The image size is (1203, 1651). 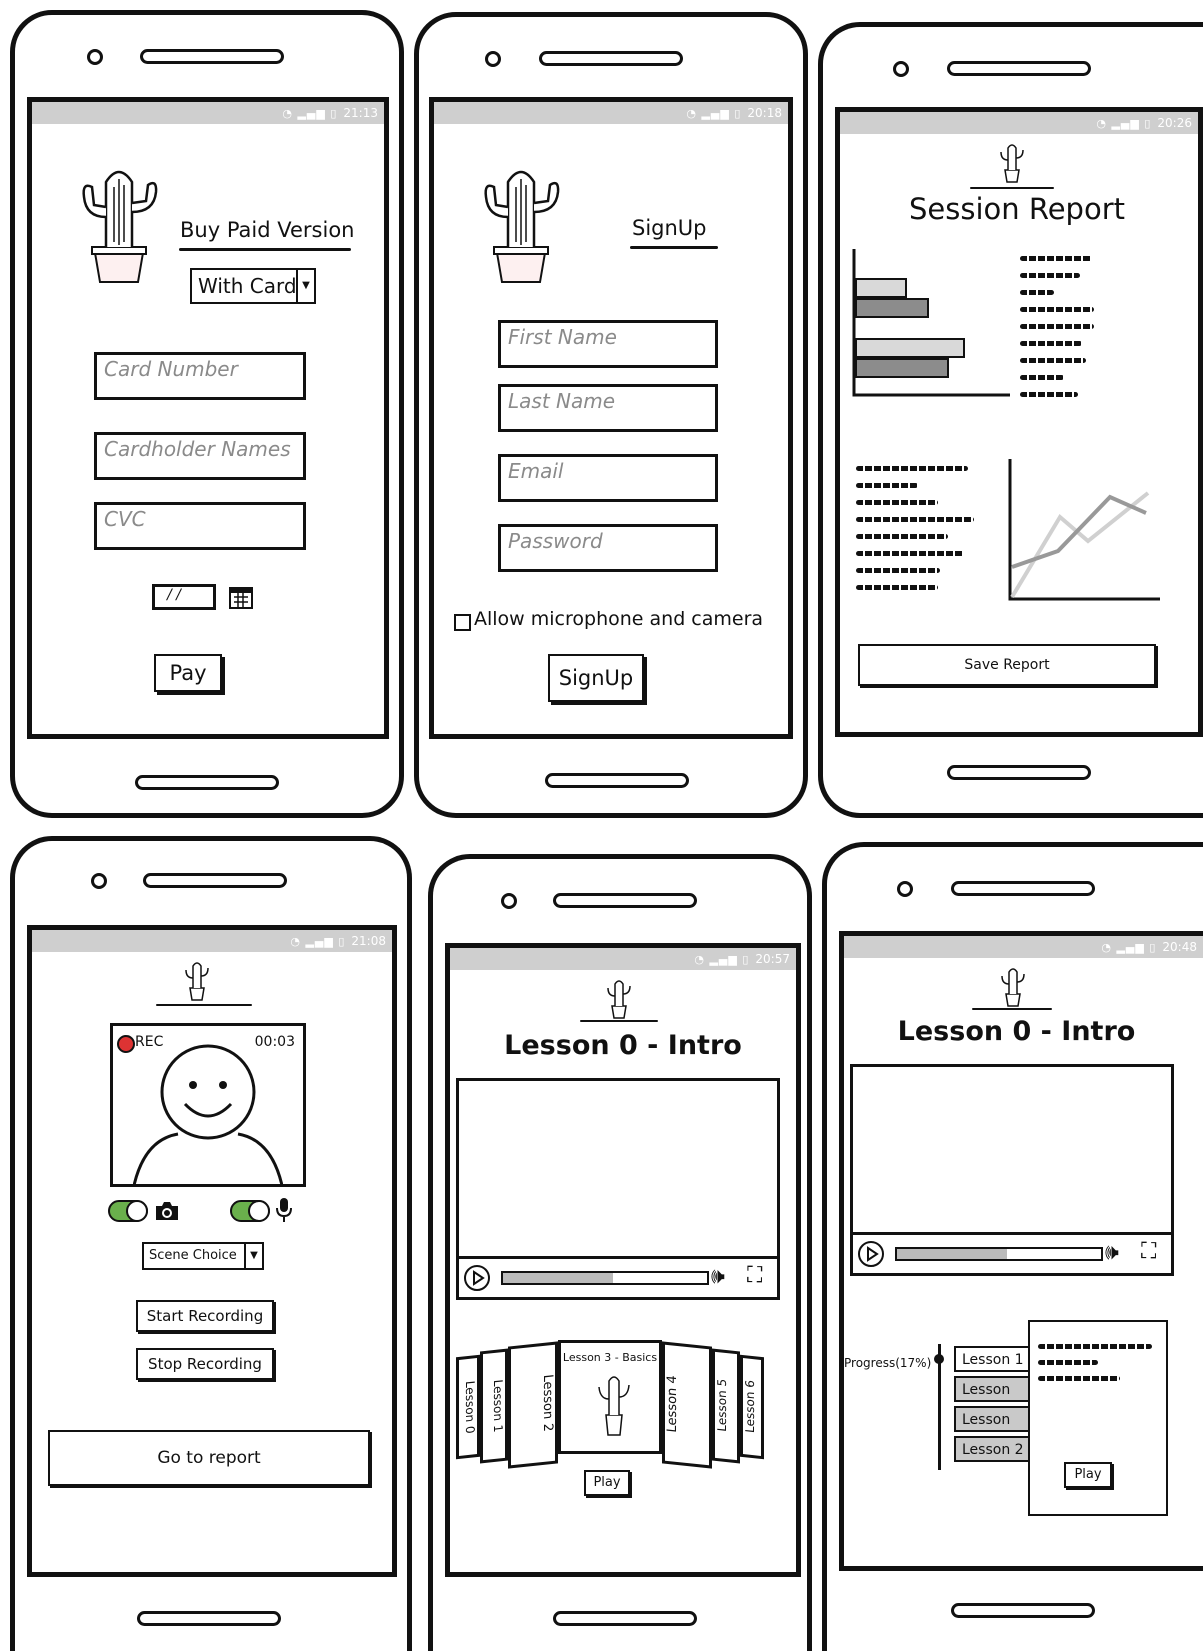 I want to click on save-report-button: Save Report, so click(x=1007, y=665).